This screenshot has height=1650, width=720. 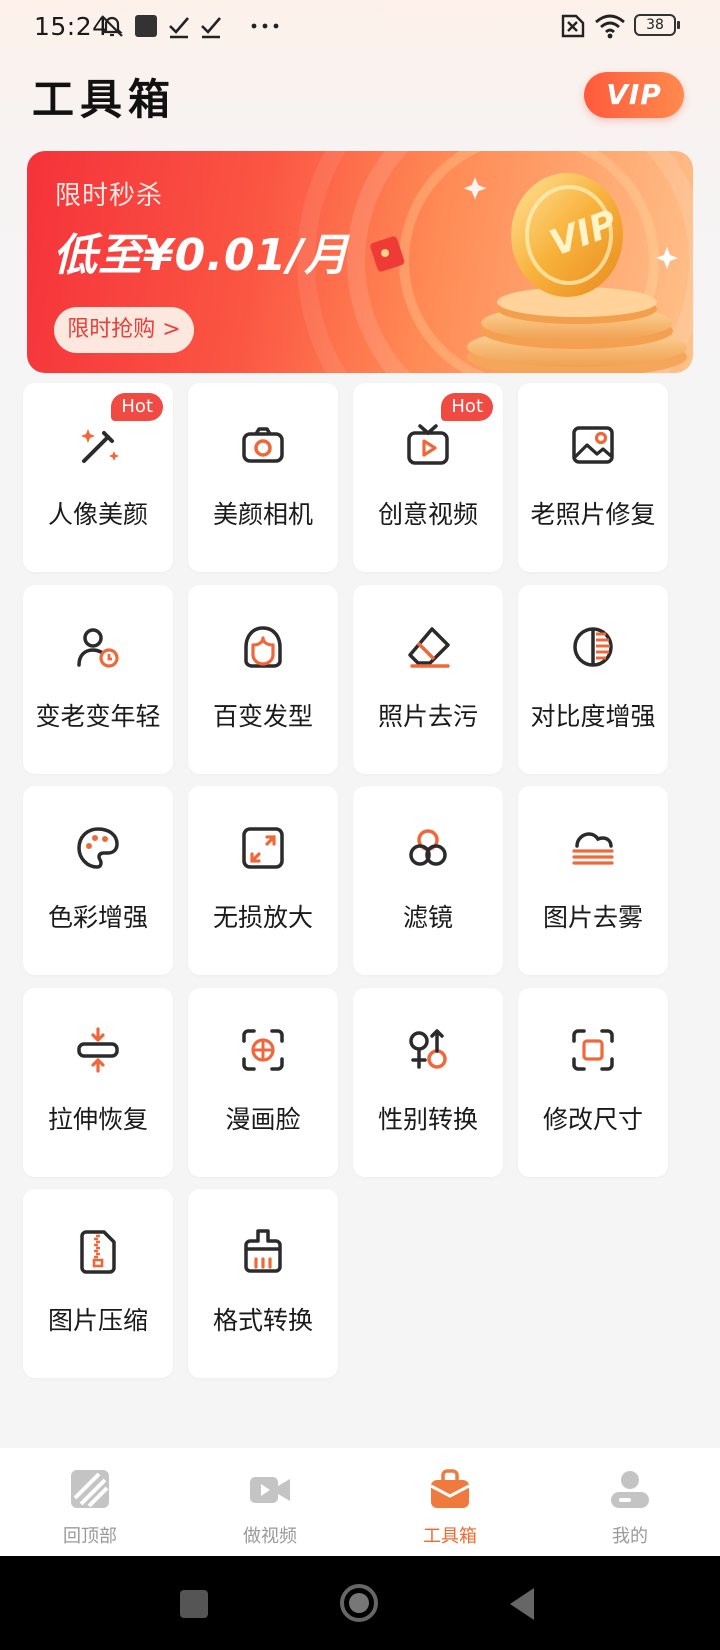 What do you see at coordinates (593, 716) in the screenshot?
I see `tool-label: 对比度增强` at bounding box center [593, 716].